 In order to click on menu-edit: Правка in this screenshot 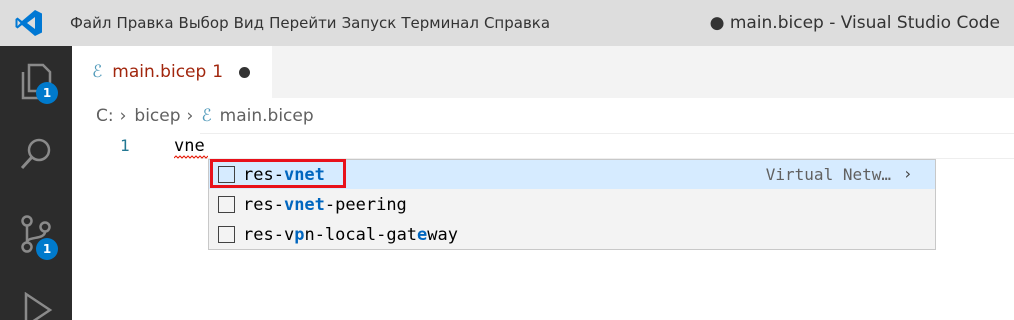, I will do `click(144, 23)`.